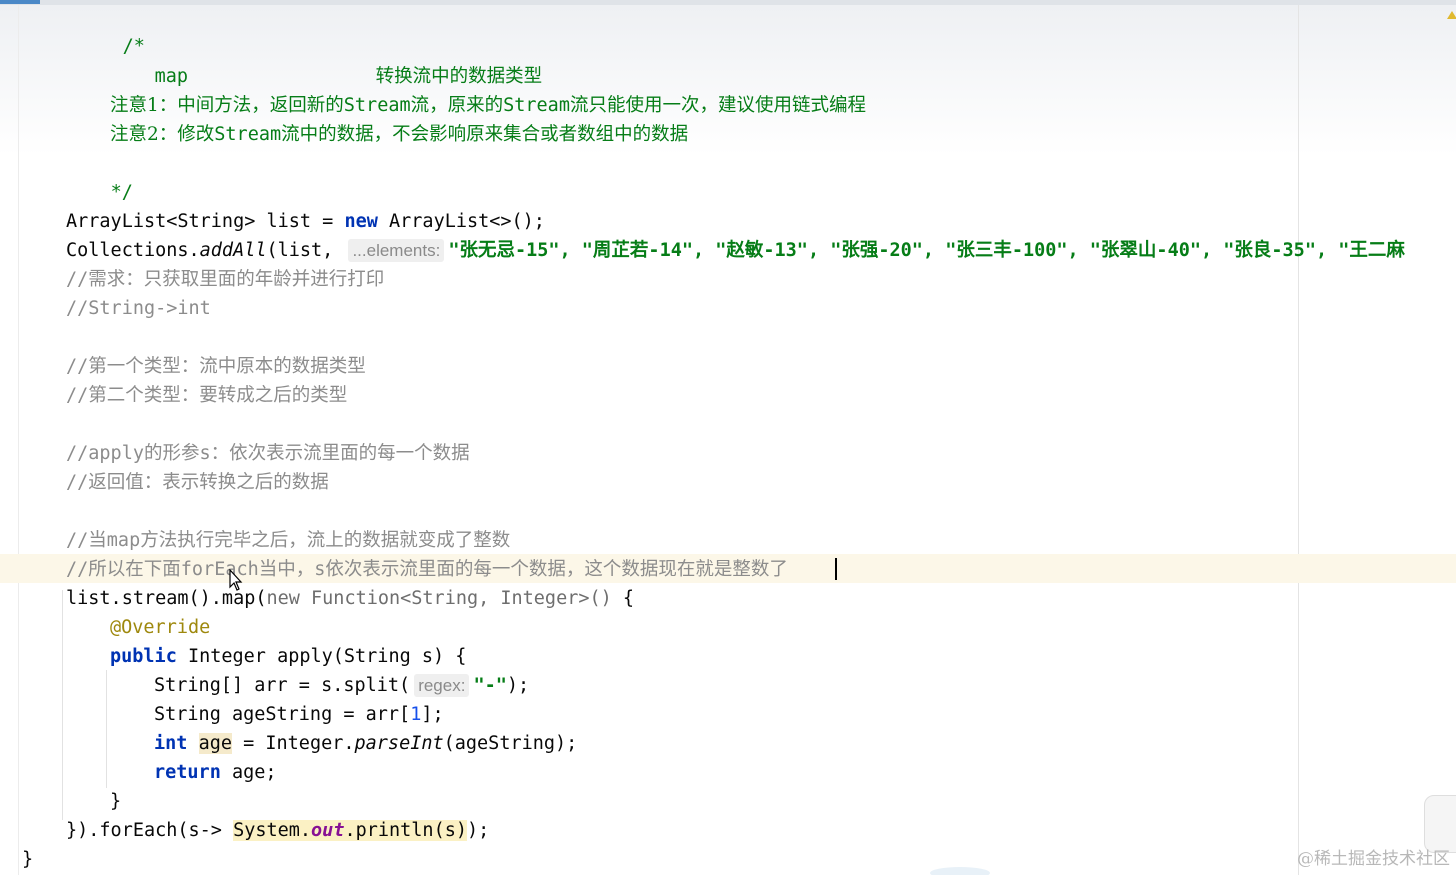 The image size is (1456, 875). Describe the element at coordinates (836, 569) in the screenshot. I see `text-caret` at that location.